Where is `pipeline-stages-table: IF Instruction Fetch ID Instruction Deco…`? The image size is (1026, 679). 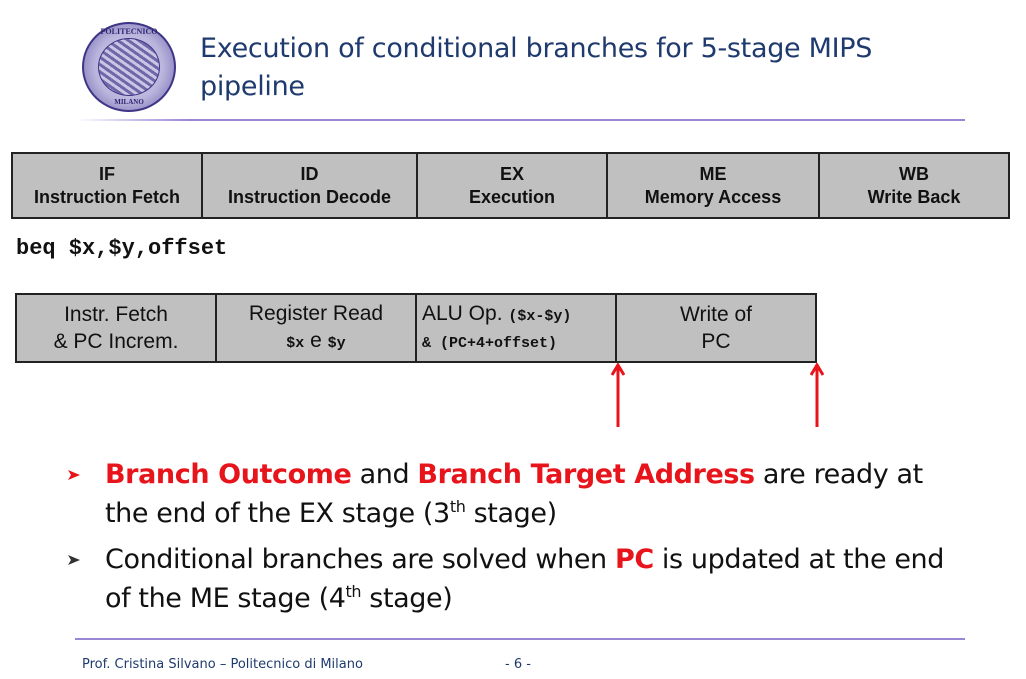
pipeline-stages-table: IF Instruction Fetch ID Instruction Deco… is located at coordinates (510, 185).